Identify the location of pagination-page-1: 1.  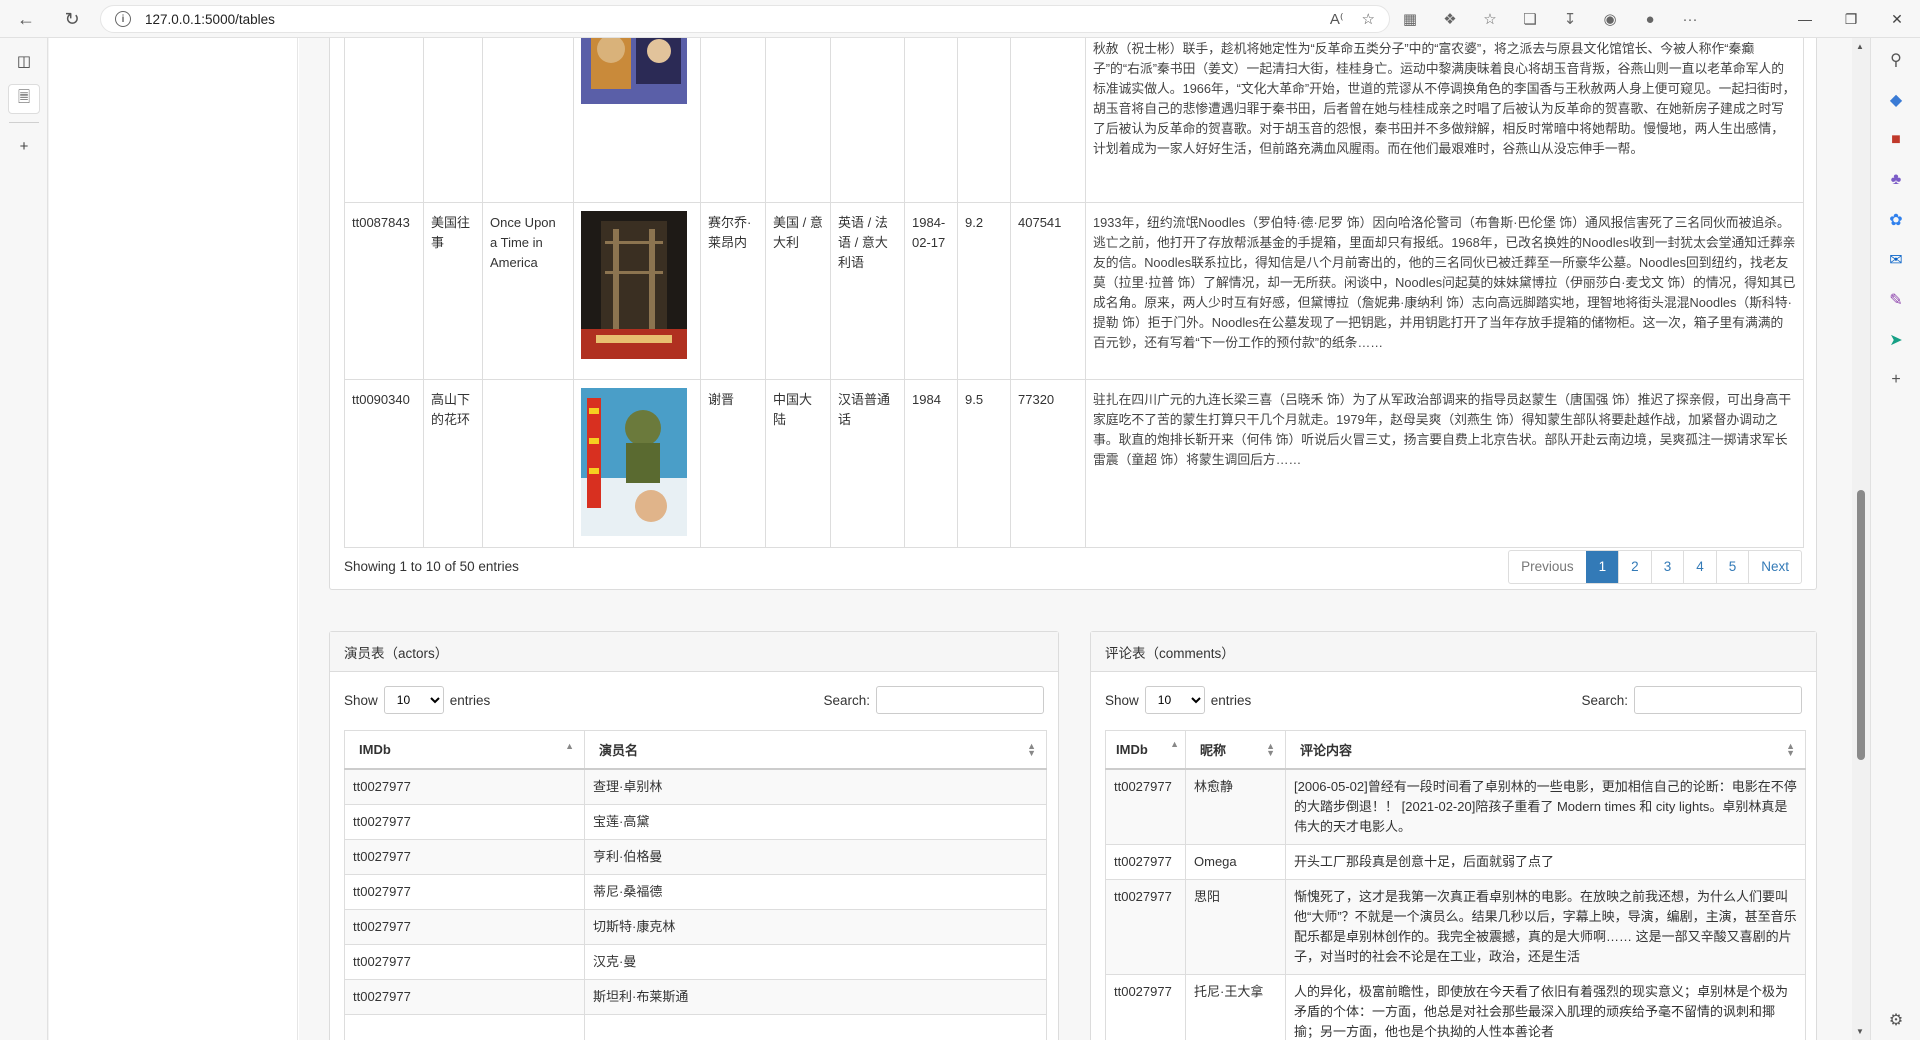
(1602, 567).